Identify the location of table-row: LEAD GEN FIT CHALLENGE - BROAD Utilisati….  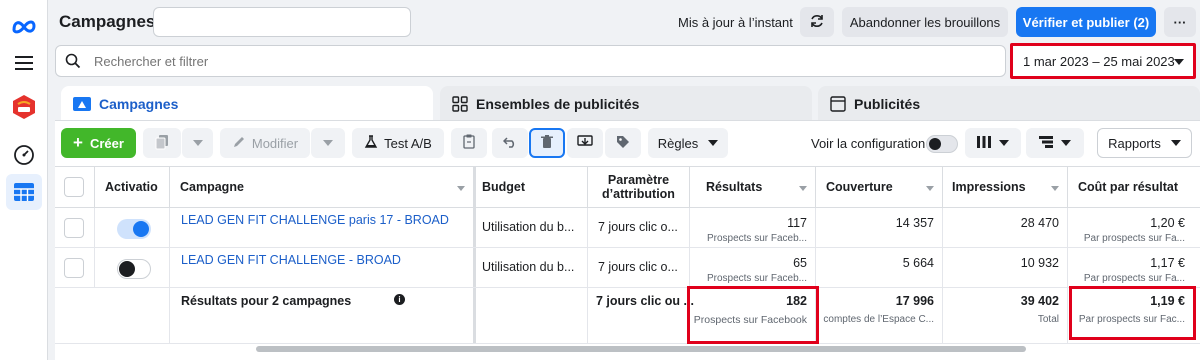
(627, 268).